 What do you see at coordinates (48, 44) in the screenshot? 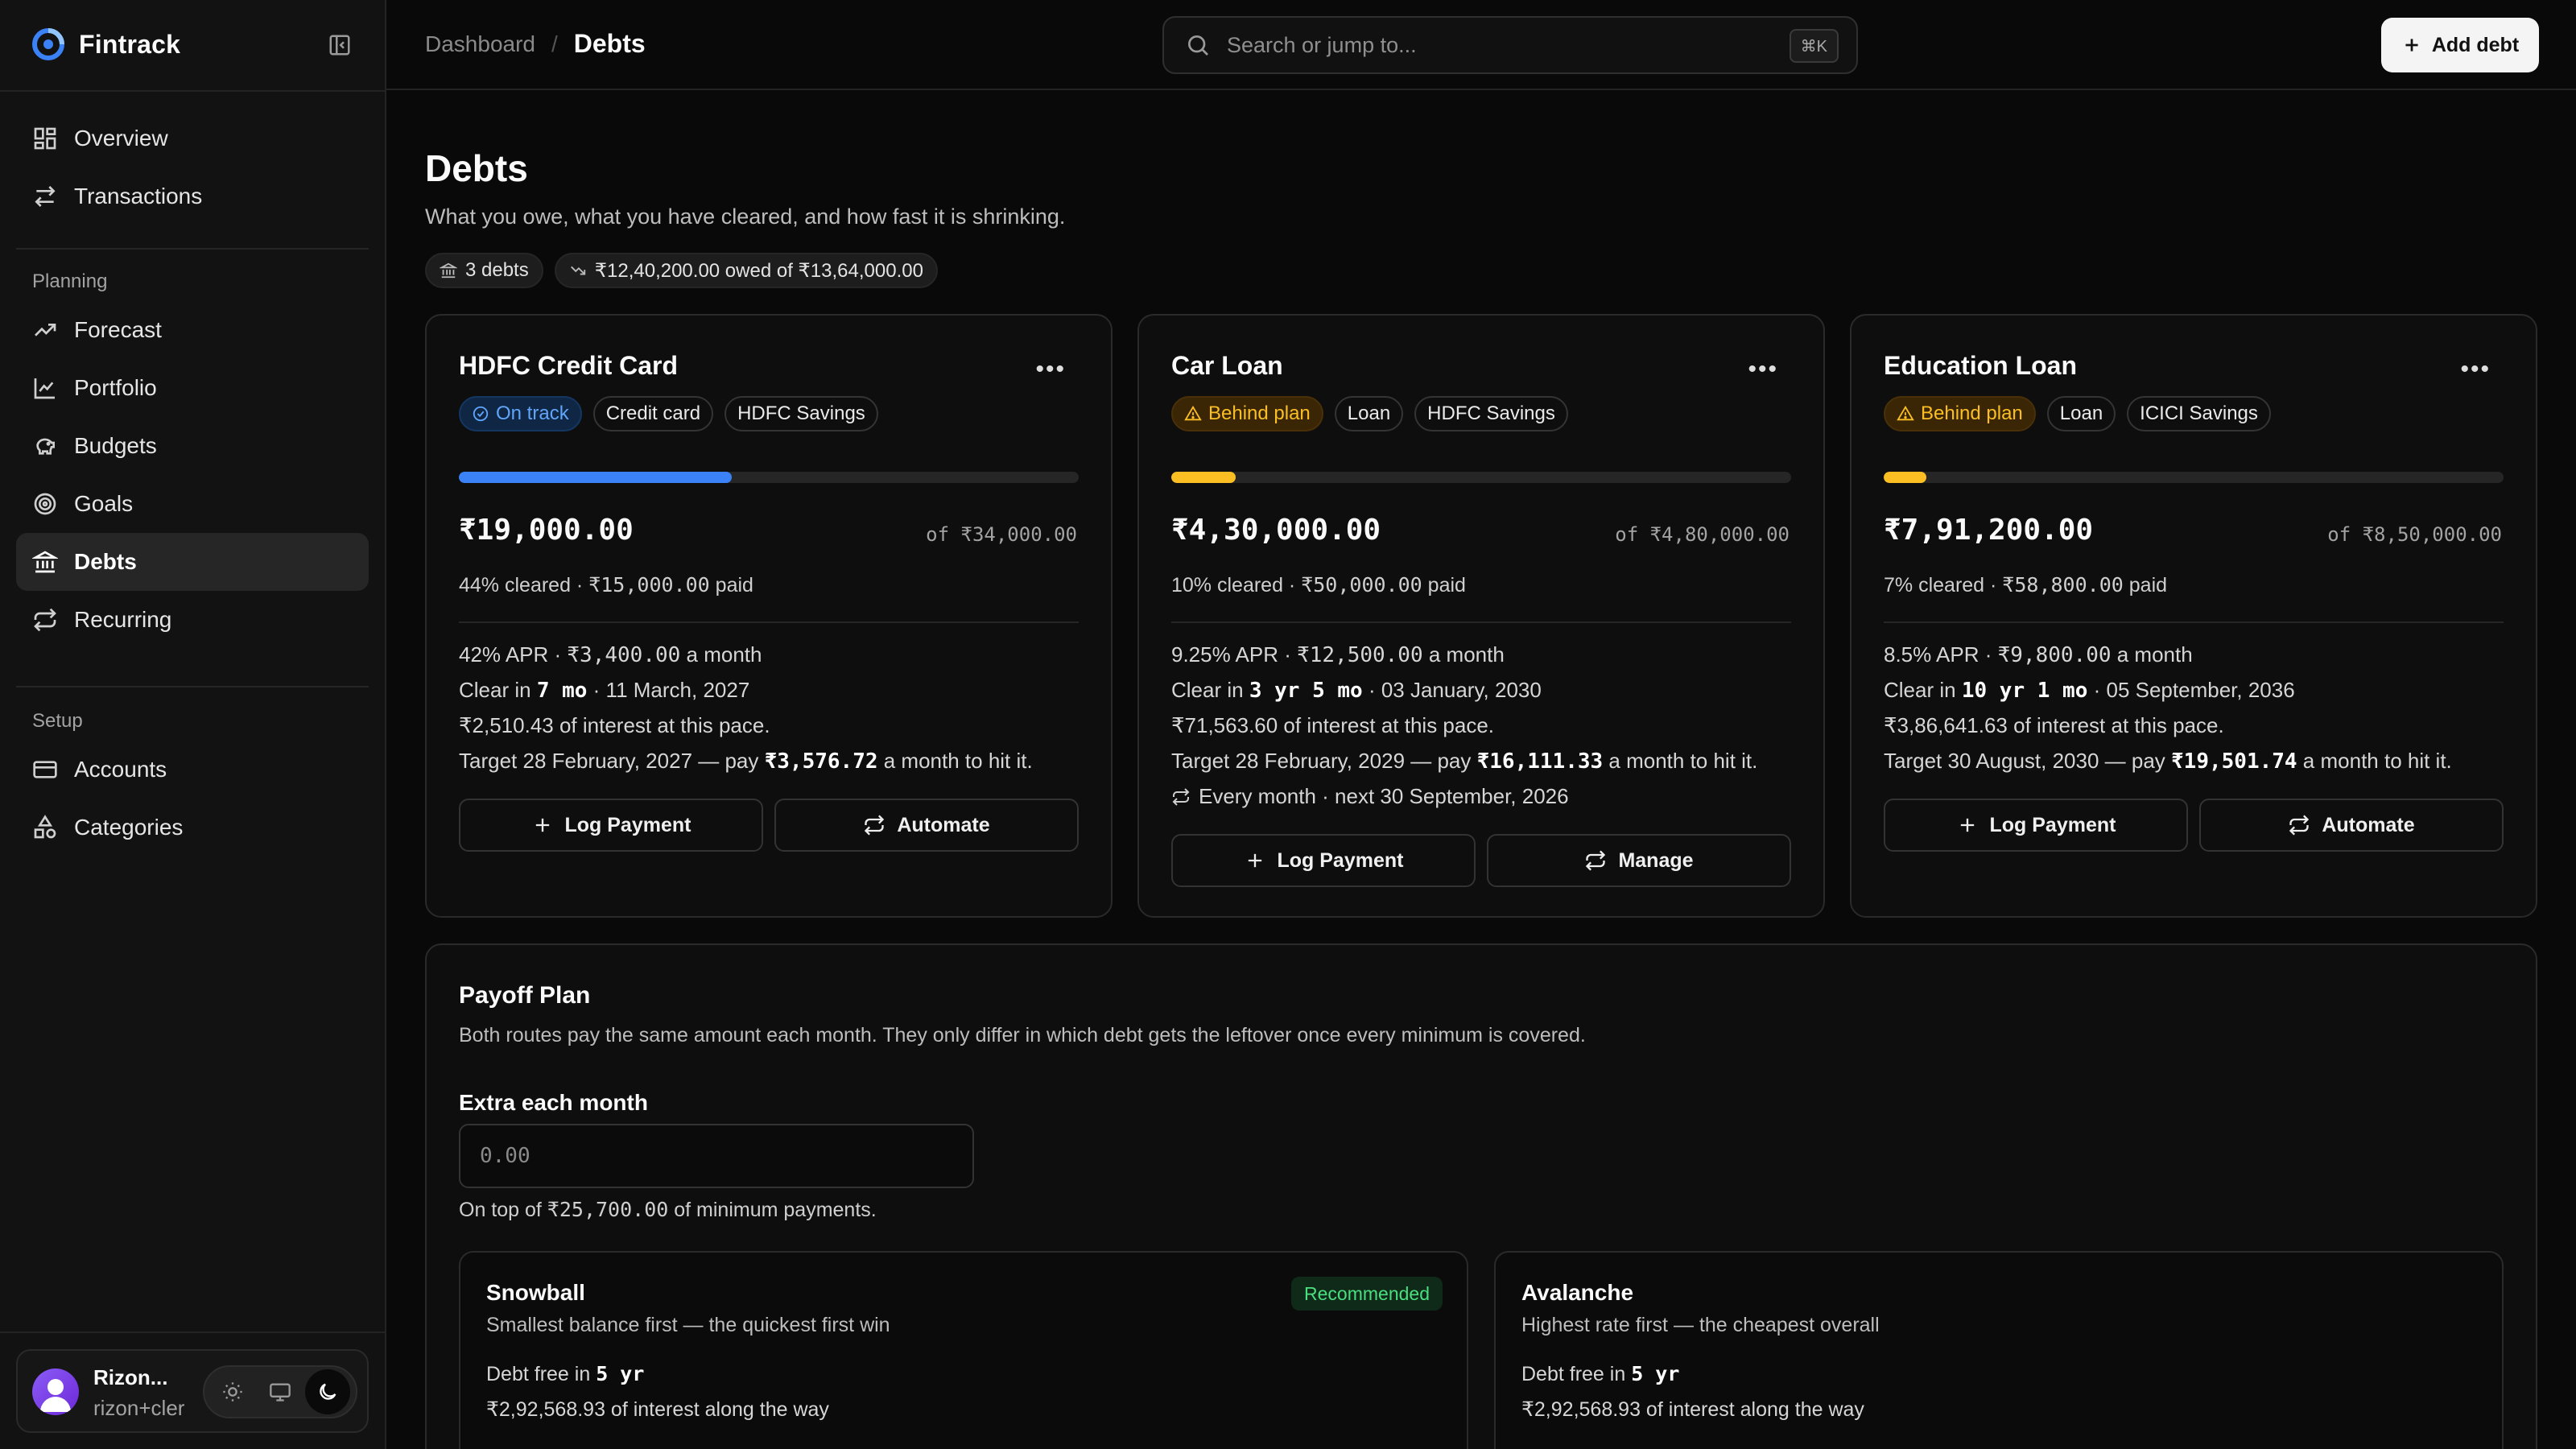
I see `fintrack-logo-icon` at bounding box center [48, 44].